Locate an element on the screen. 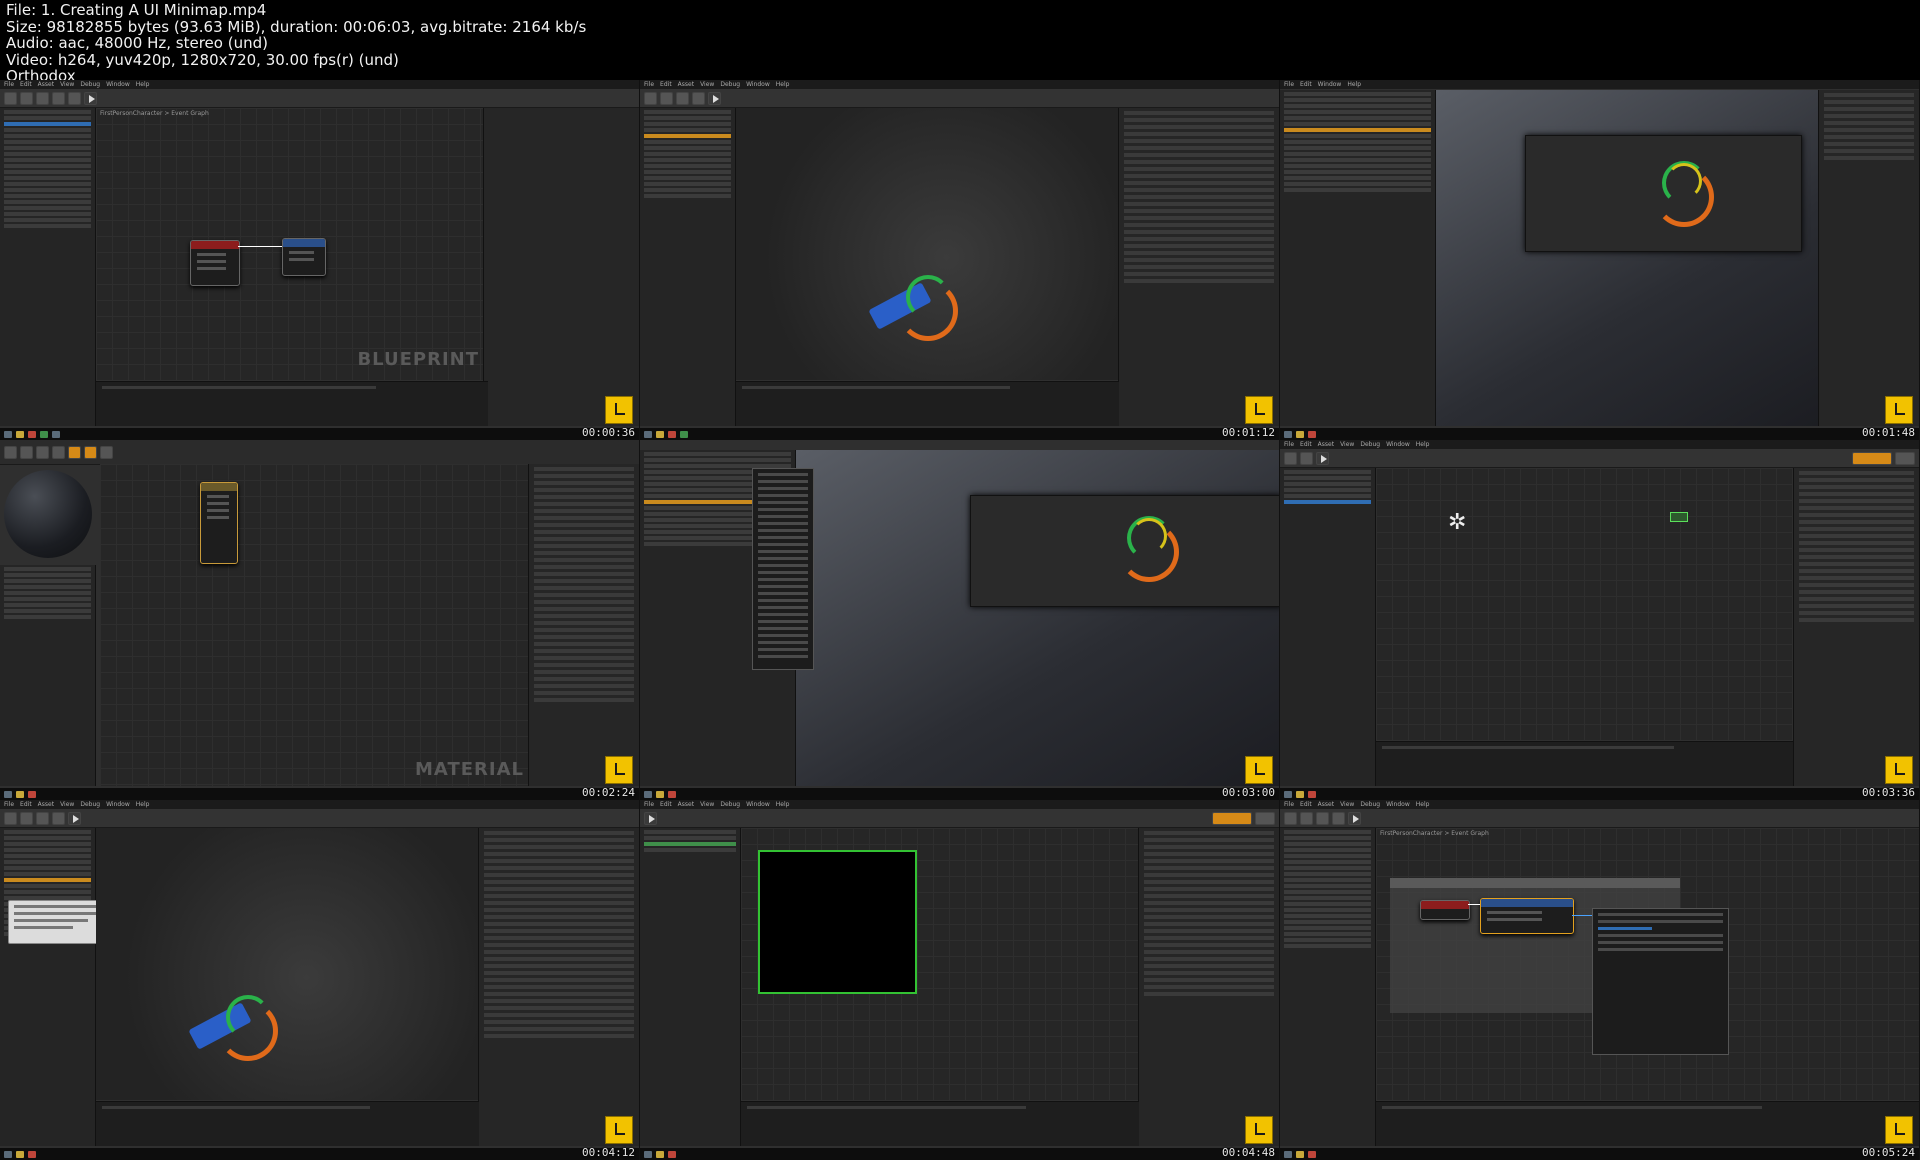 Image resolution: width=1920 pixels, height=1160 pixels. thumbnail-4: MATERIAL 00:02:24 is located at coordinates (320, 620).